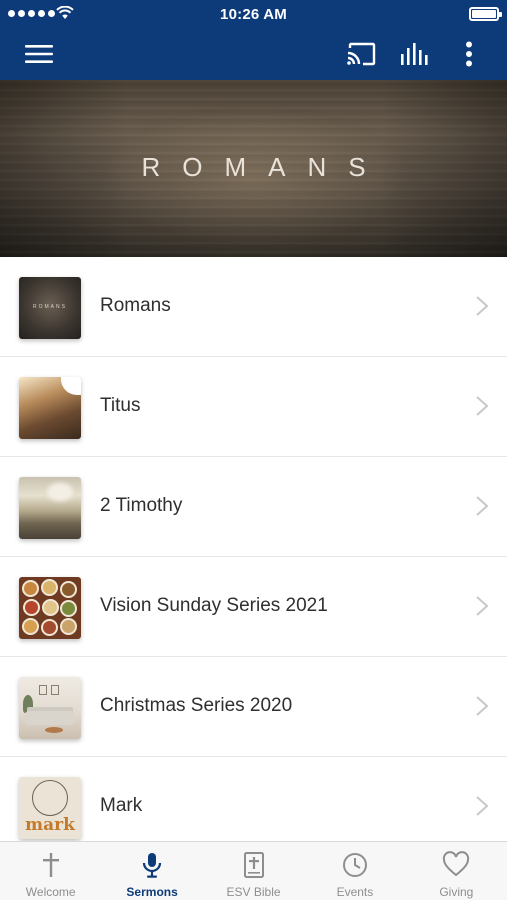 The image size is (507, 900). Describe the element at coordinates (456, 892) in the screenshot. I see `tab-label: Giving` at that location.